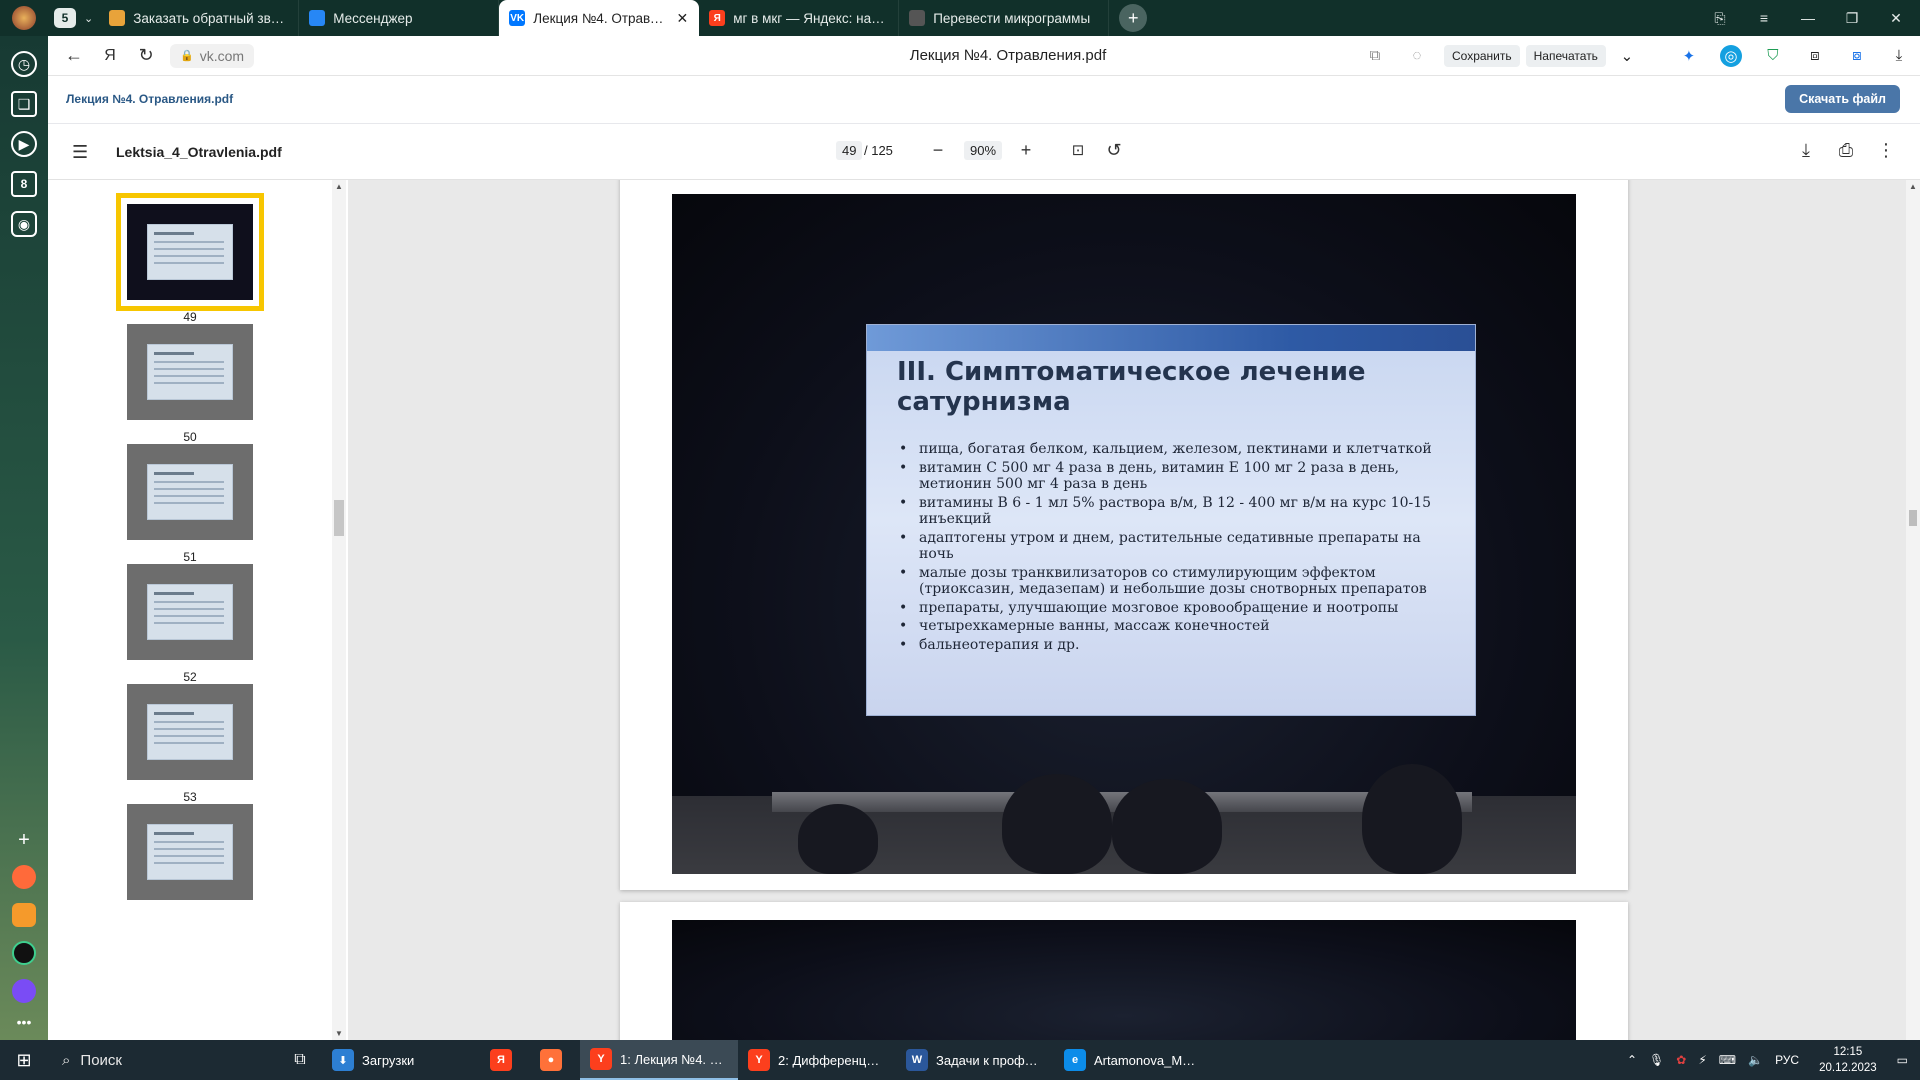 The image size is (1920, 1080). I want to click on profile-avatar, so click(24, 18).